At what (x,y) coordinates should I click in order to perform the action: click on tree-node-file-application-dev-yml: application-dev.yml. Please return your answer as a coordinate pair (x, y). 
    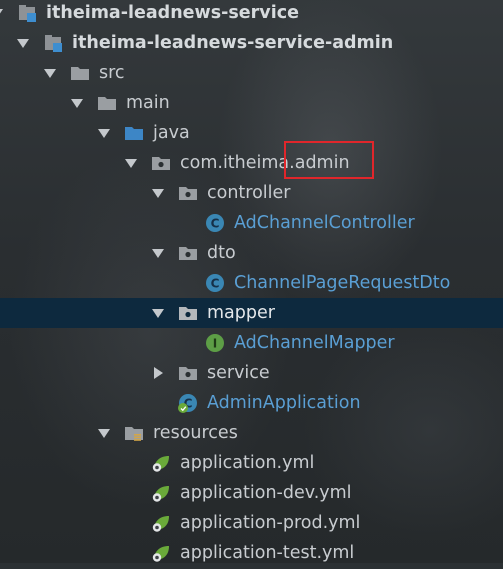
    Looking at the image, I should click on (251, 493).